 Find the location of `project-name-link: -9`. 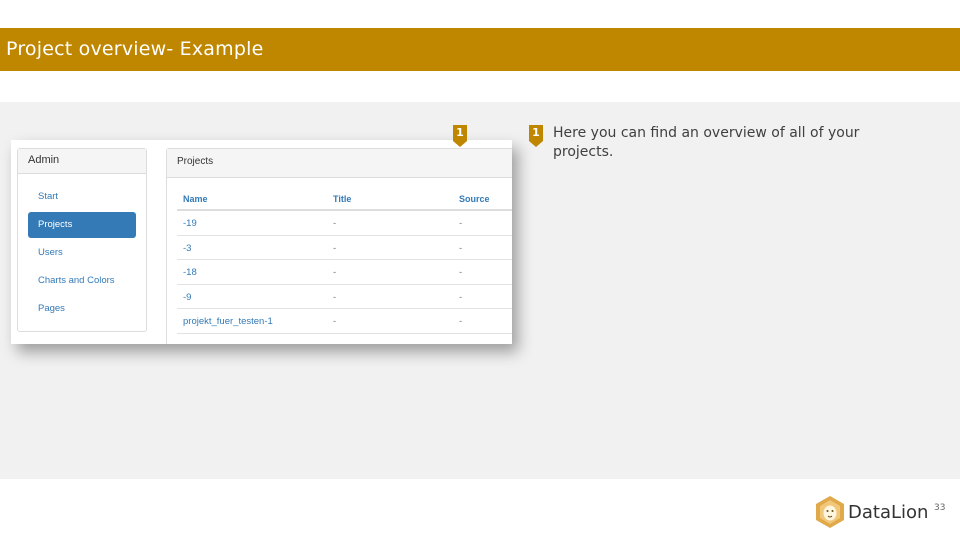

project-name-link: -9 is located at coordinates (187, 297).